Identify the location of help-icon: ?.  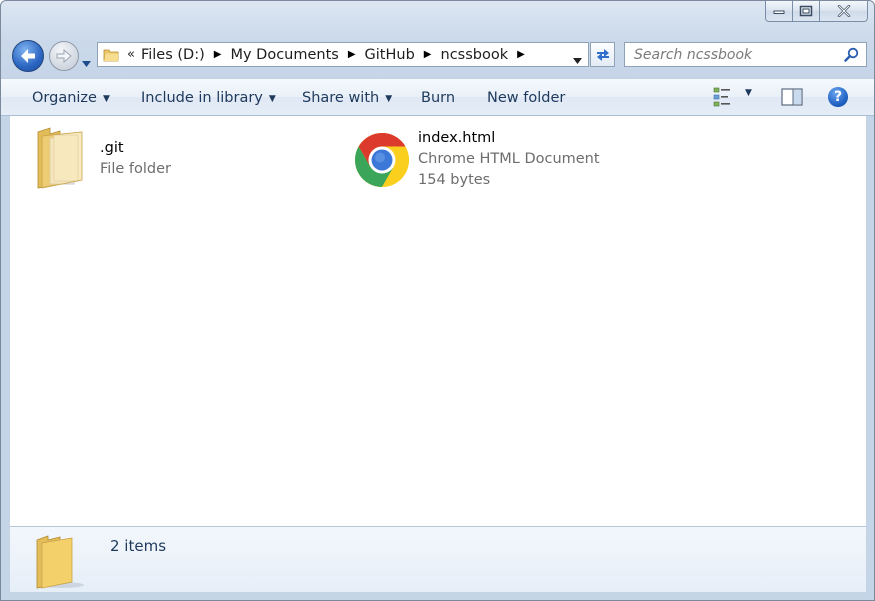
(838, 97).